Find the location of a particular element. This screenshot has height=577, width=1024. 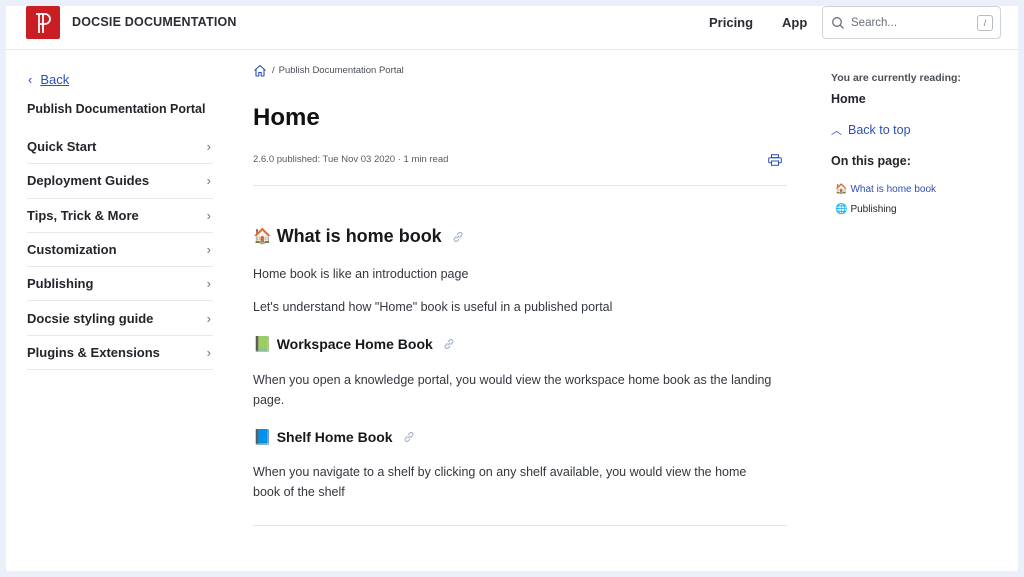

breadcrumb: / Publish Documentation Portal is located at coordinates (328, 70).